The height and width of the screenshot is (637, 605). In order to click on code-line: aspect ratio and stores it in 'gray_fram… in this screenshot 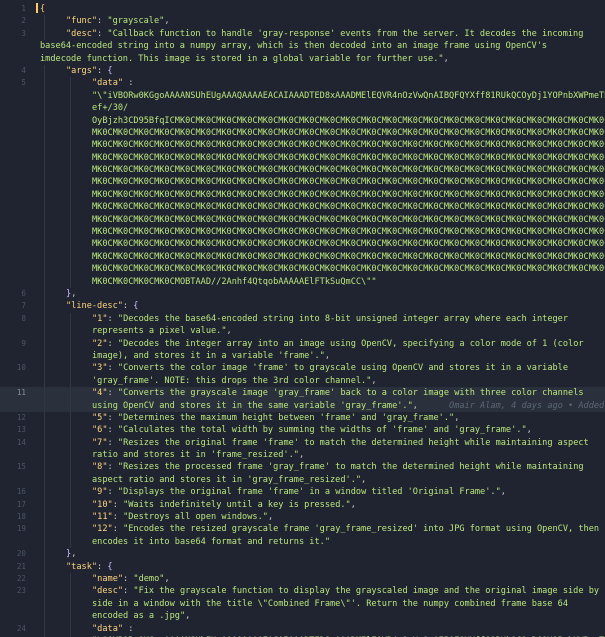, I will do `click(302, 480)`.